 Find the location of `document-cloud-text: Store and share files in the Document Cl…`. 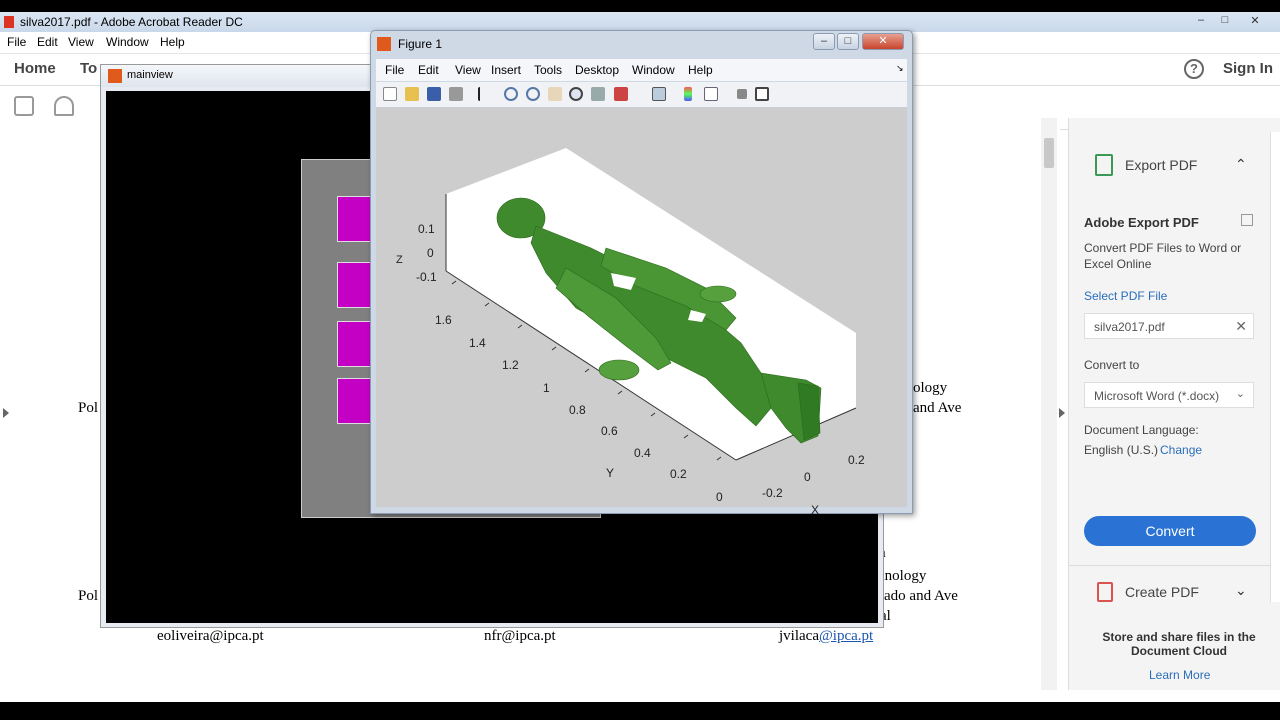

document-cloud-text: Store and share files in the Document Cl… is located at coordinates (1179, 644).